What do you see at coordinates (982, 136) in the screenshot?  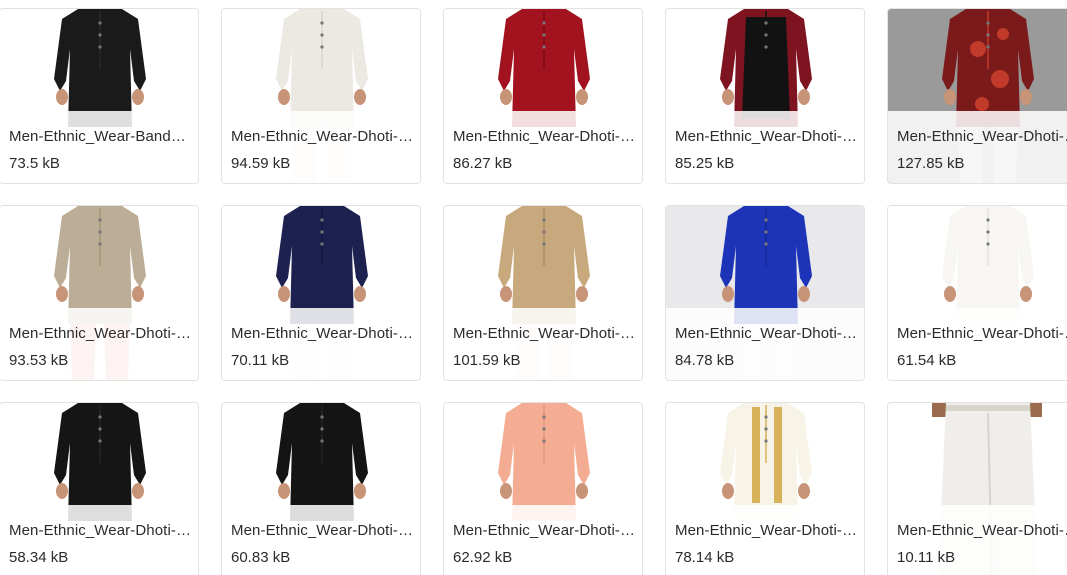 I see `file-name: Men-Ethnic_Wear-Dhoti-Kurta-4.jpg` at bounding box center [982, 136].